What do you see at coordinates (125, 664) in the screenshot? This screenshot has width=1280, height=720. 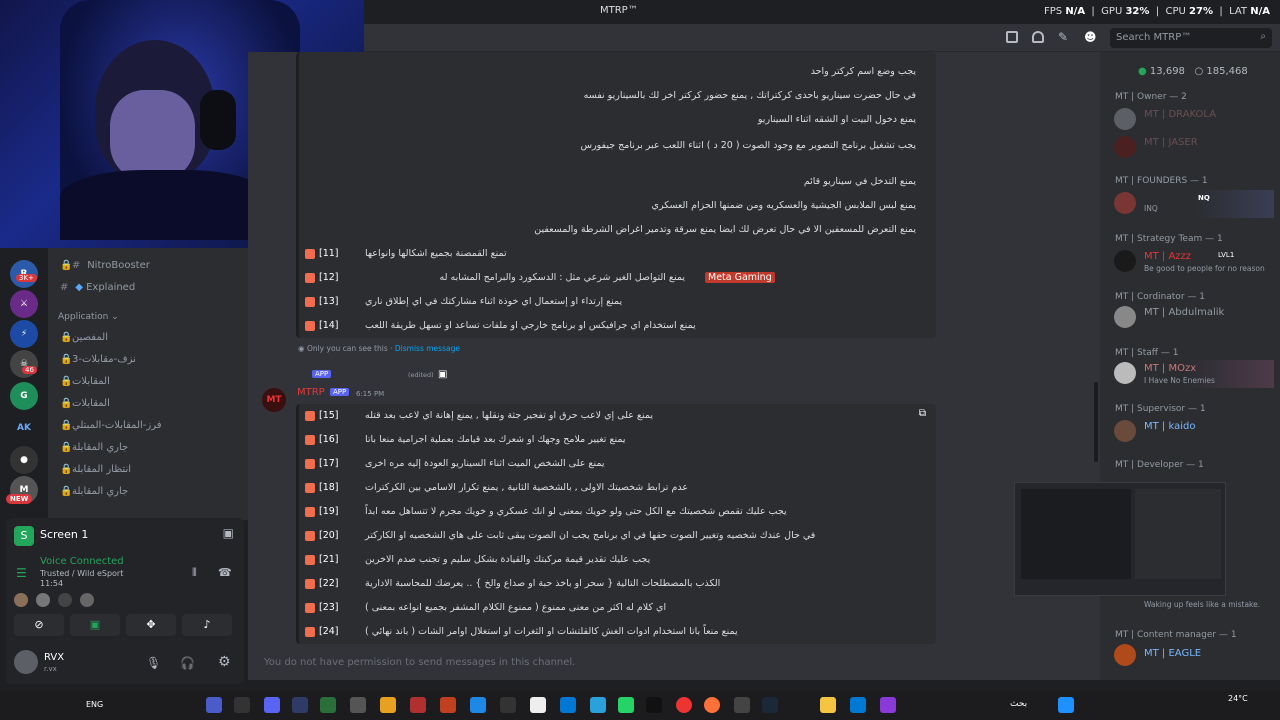 I see `user-panel: RVX r.vx 🎙 🎧 ⚙` at bounding box center [125, 664].